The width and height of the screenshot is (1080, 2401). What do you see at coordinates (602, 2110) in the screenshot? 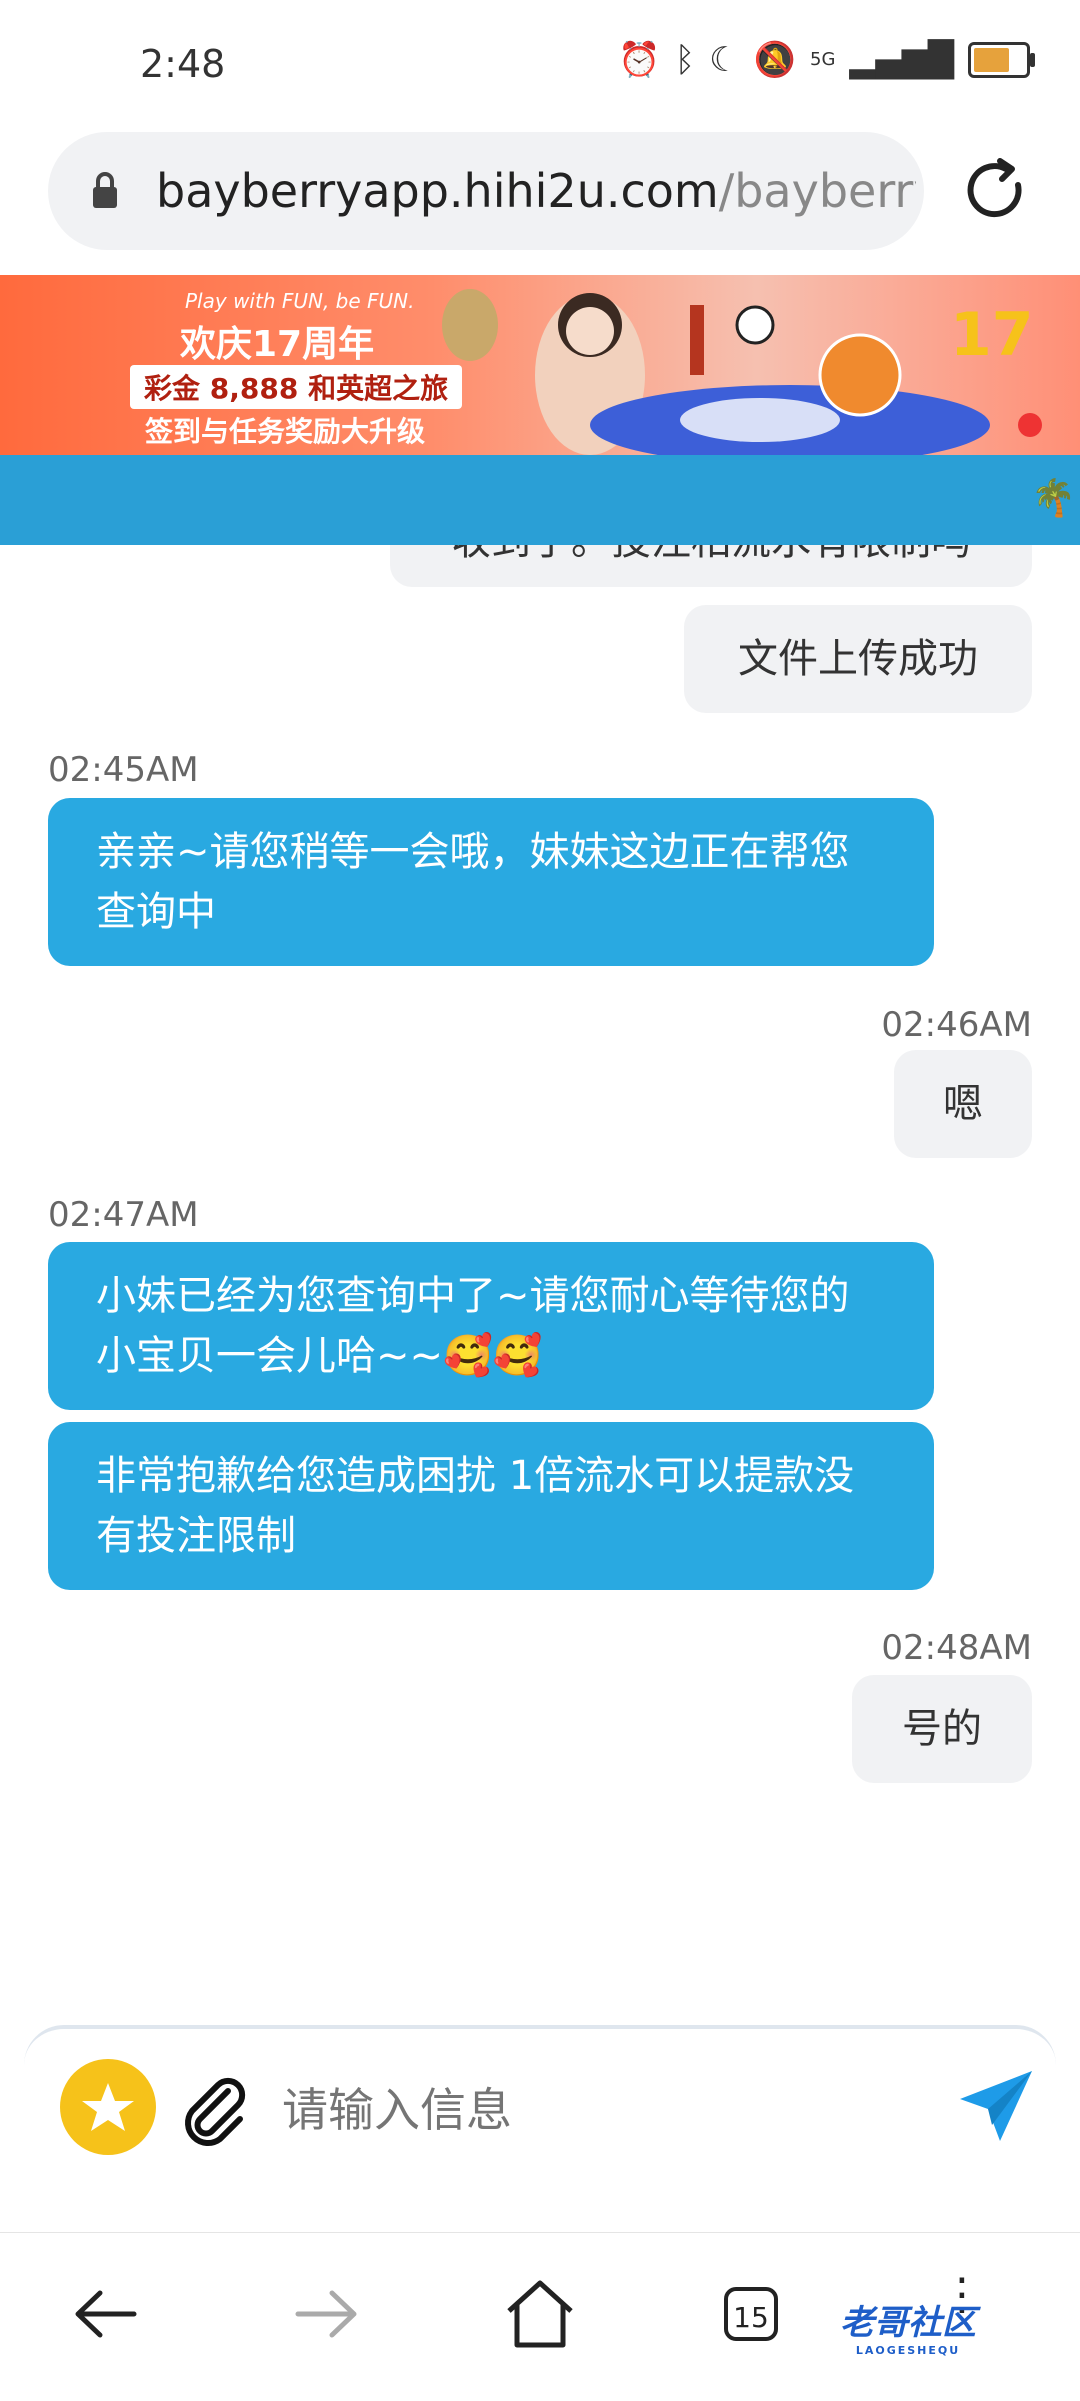
I see `message-input` at bounding box center [602, 2110].